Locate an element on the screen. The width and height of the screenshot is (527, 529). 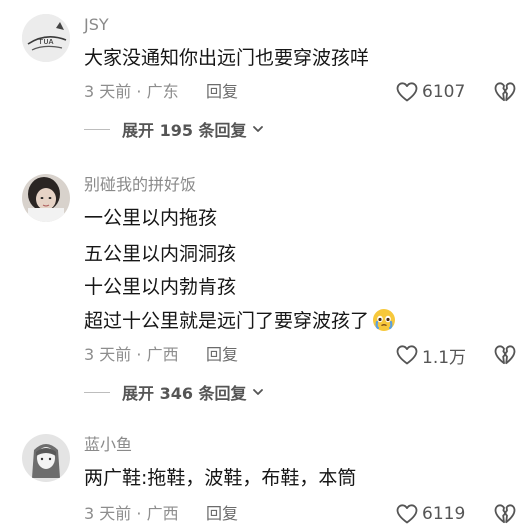
like-button: 6107 is located at coordinates (430, 92).